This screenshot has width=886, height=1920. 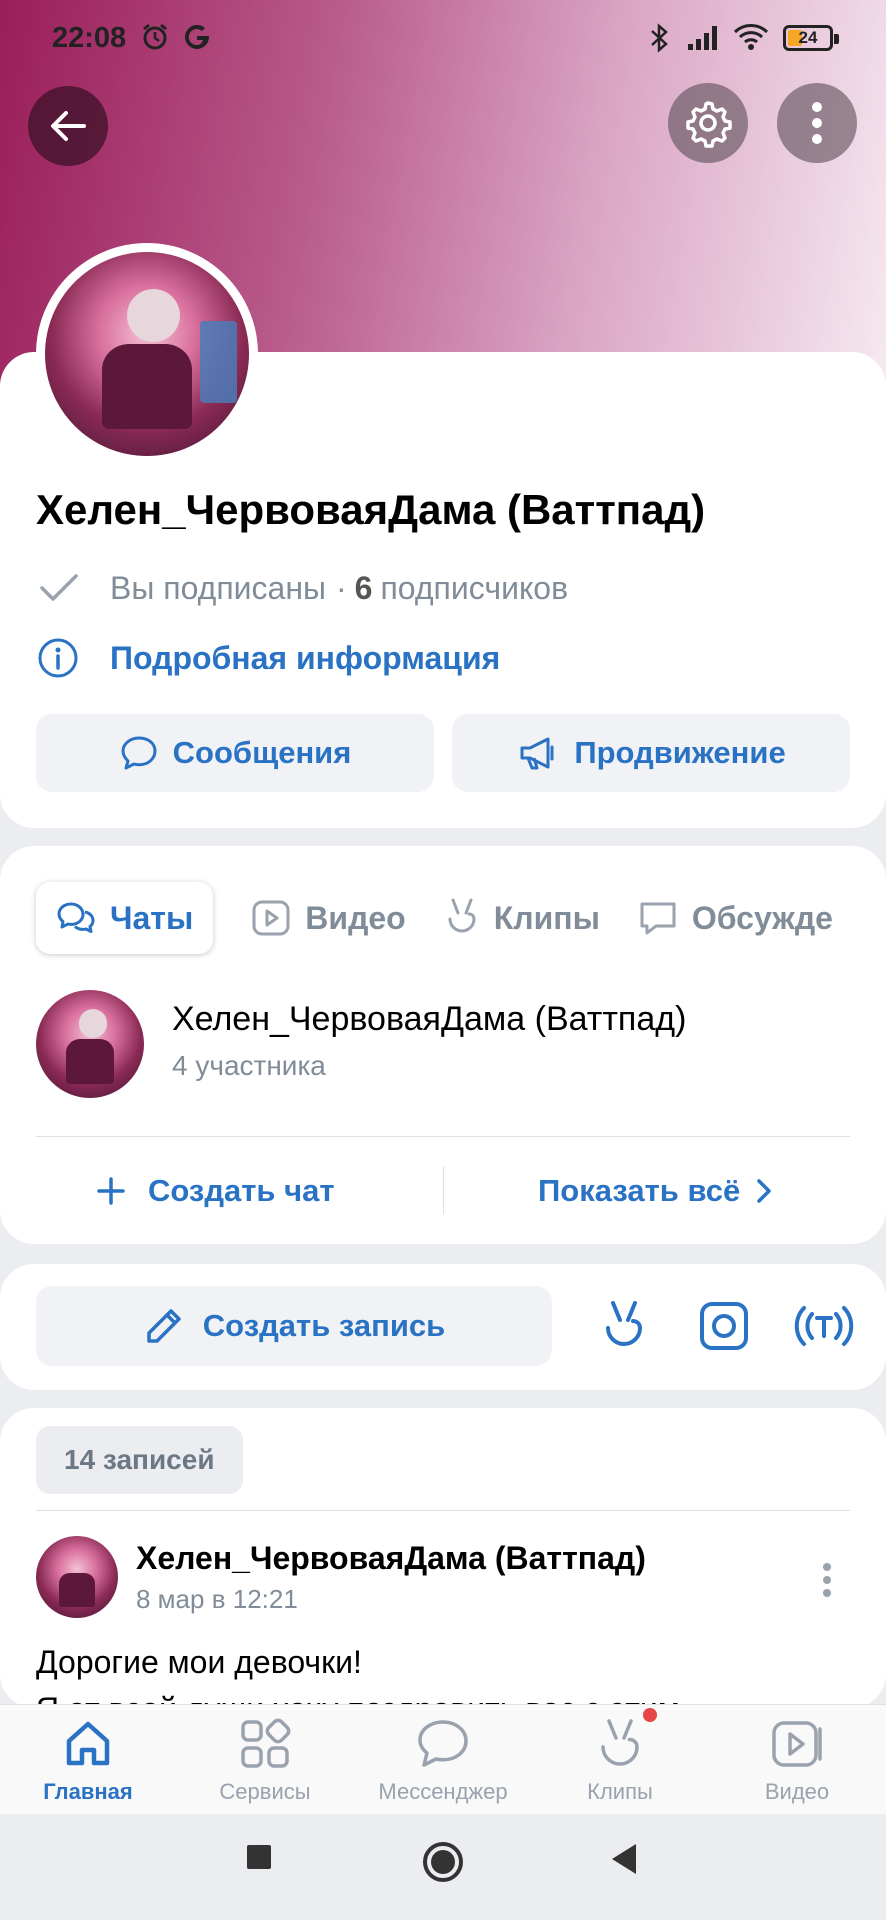 What do you see at coordinates (218, 587) in the screenshot?
I see `subscribed-label: Вы подписаны` at bounding box center [218, 587].